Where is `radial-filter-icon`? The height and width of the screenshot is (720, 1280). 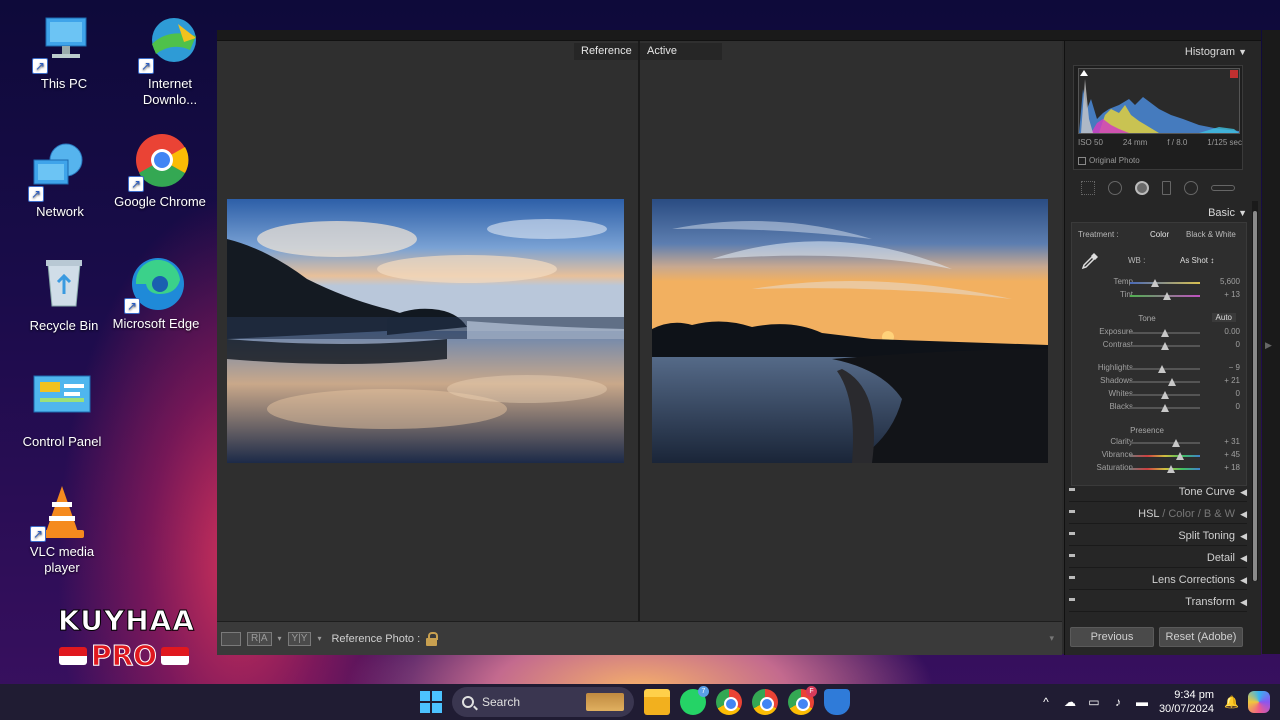
radial-filter-icon is located at coordinates (1190, 188).